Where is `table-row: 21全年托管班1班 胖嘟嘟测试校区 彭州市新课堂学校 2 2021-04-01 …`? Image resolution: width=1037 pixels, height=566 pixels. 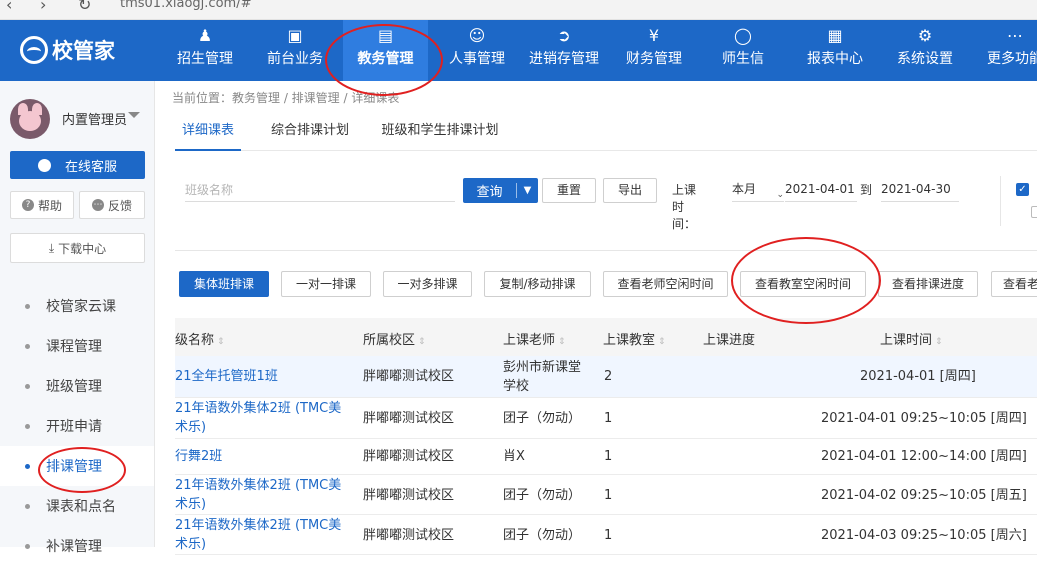
table-row: 21全年托管班1班 胖嘟嘟测试校区 彭州市新课堂学校 2 2021-04-01 … is located at coordinates (606, 377).